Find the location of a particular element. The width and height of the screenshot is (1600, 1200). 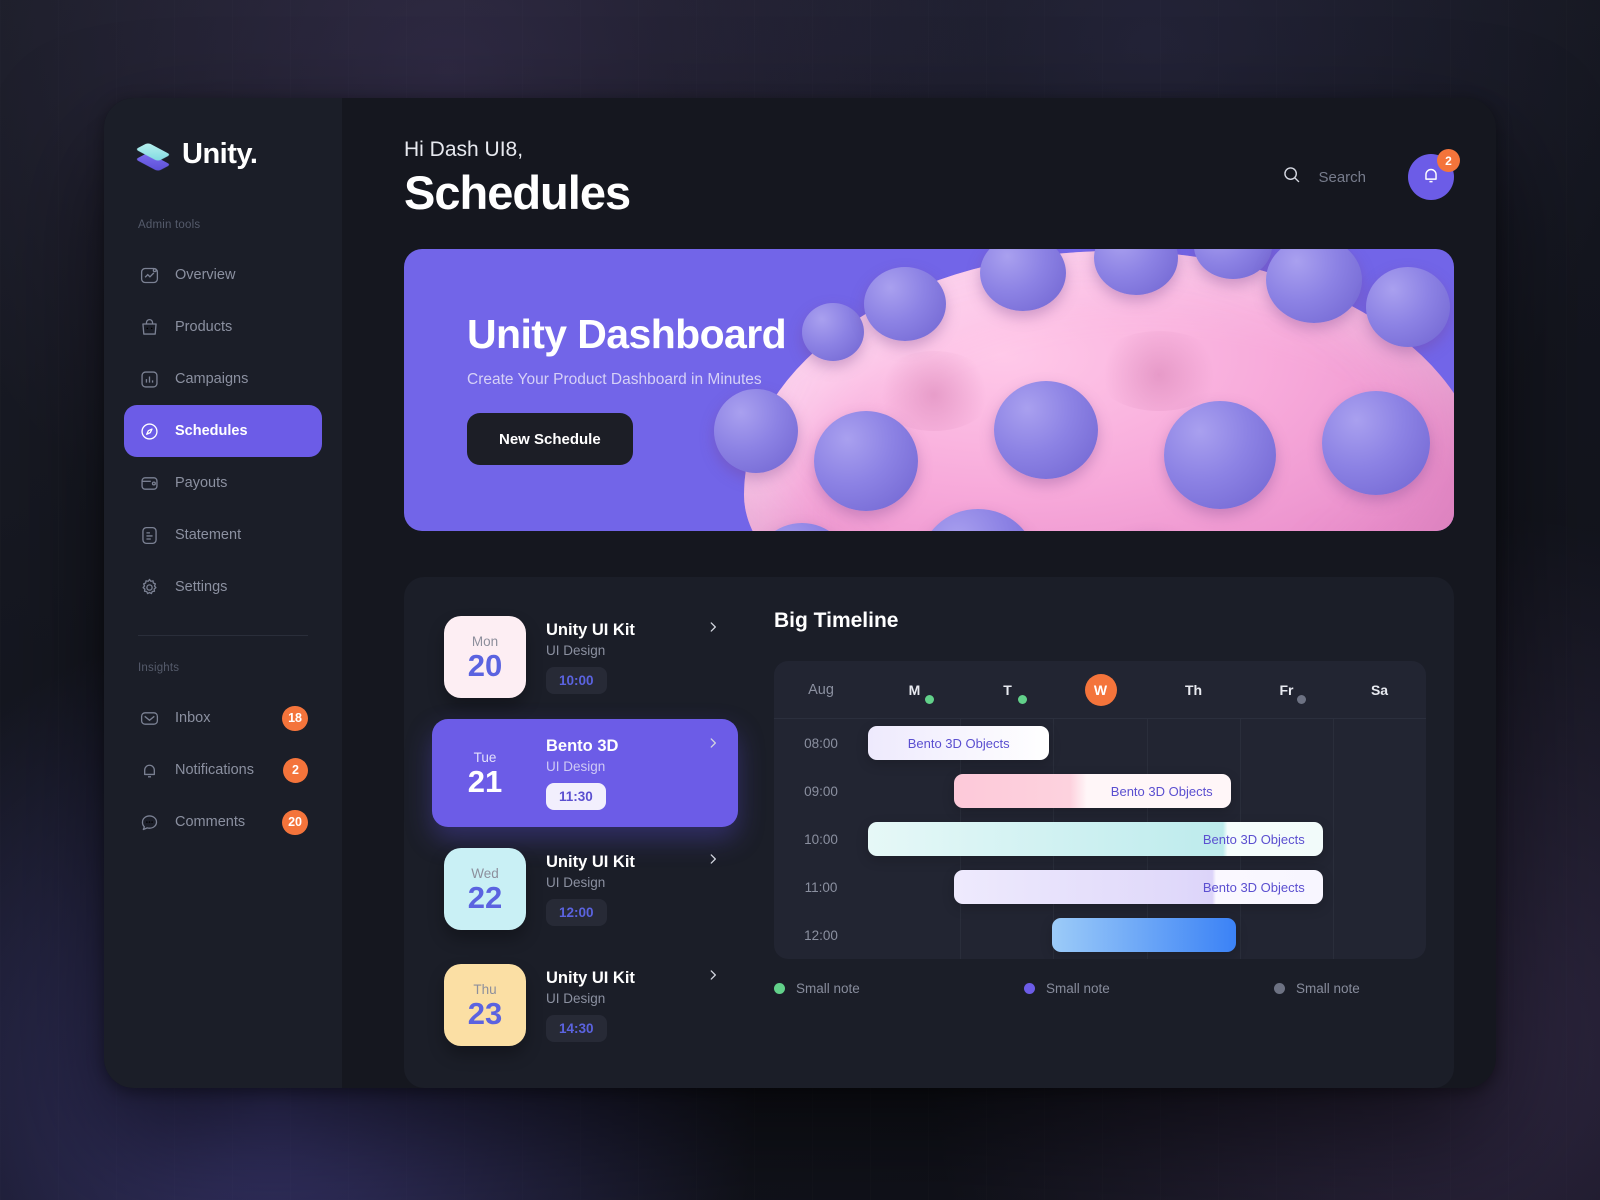

timeline-event-bar is located at coordinates (1144, 935).